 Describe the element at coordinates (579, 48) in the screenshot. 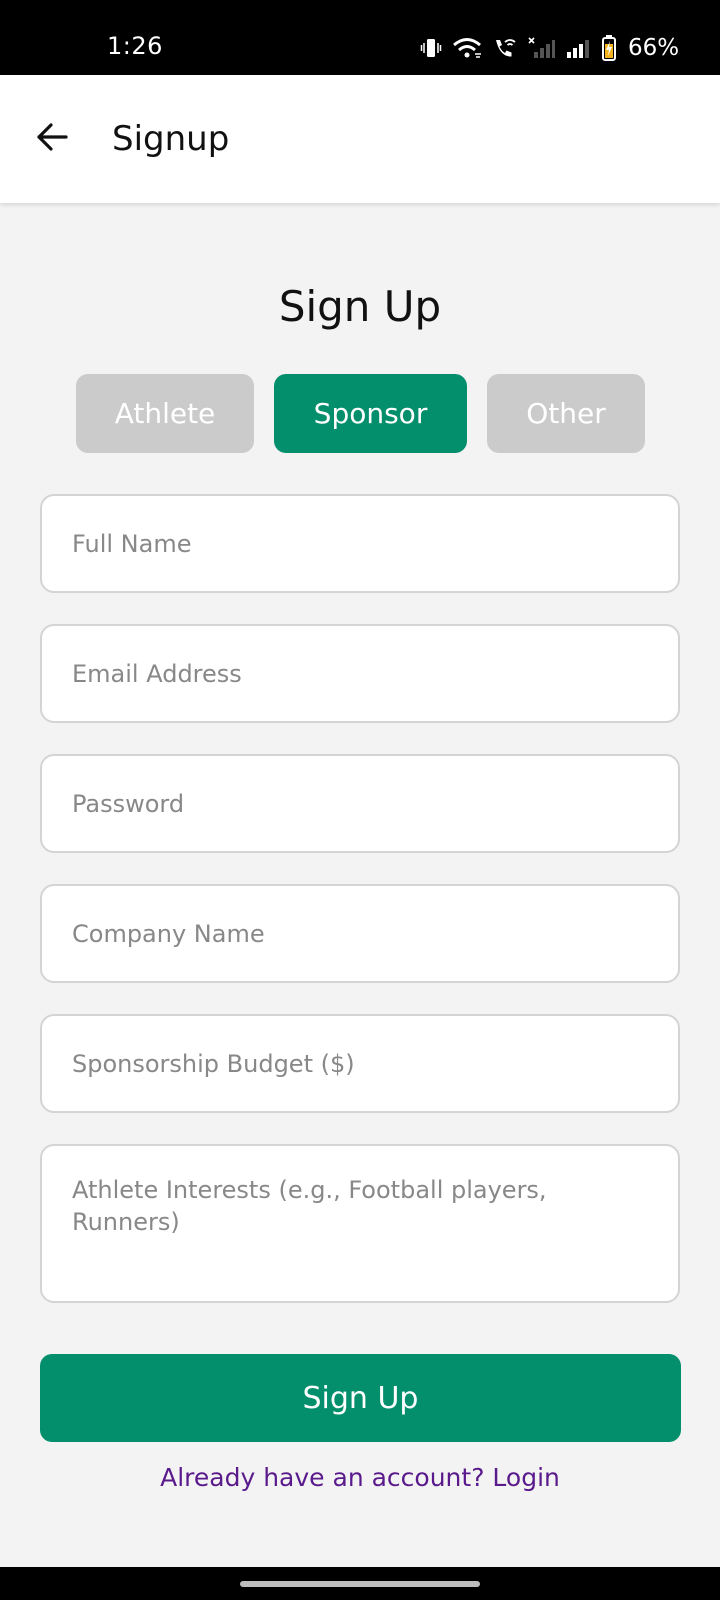

I see `signal-icon` at that location.